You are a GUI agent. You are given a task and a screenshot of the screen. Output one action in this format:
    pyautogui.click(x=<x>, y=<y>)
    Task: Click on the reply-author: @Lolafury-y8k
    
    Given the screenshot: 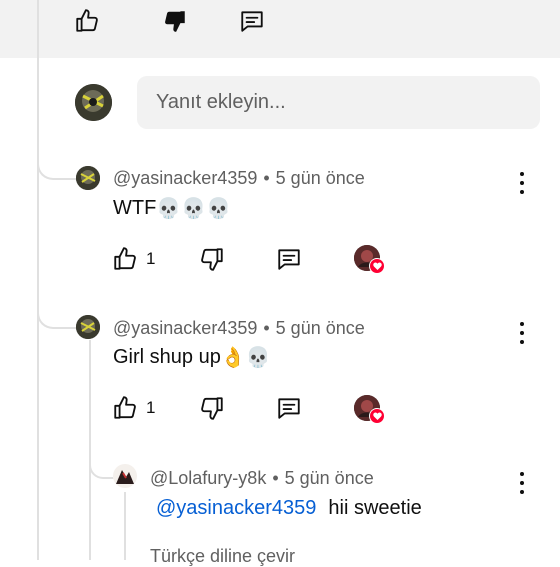 What is the action you would take?
    pyautogui.click(x=208, y=478)
    